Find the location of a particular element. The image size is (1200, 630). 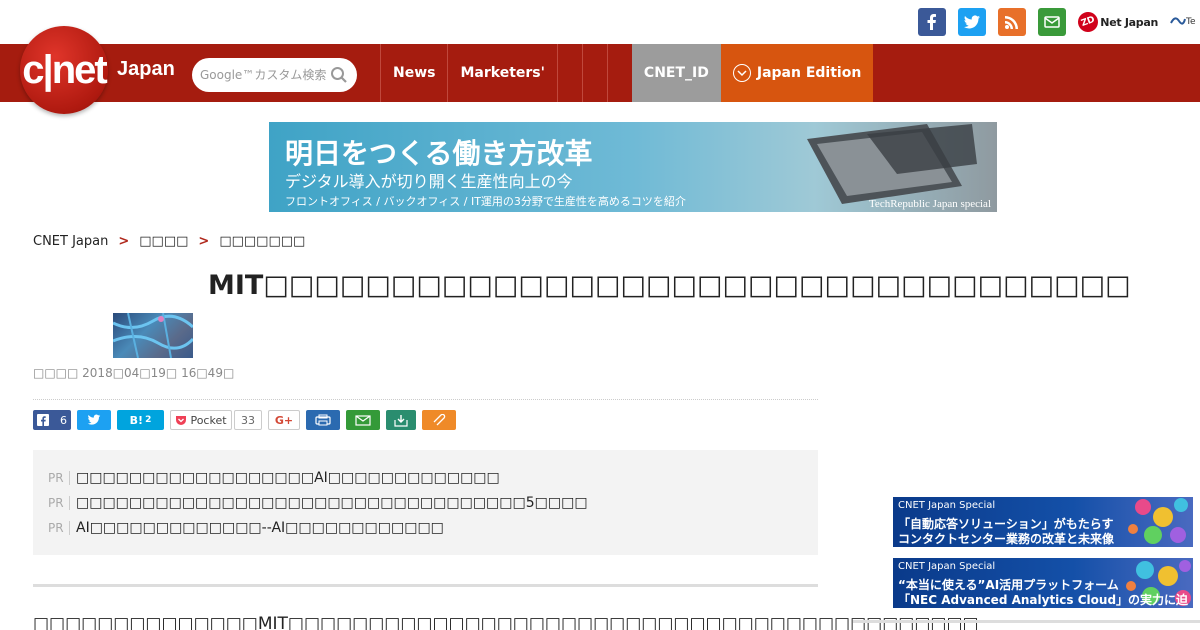

search-input is located at coordinates (265, 75).